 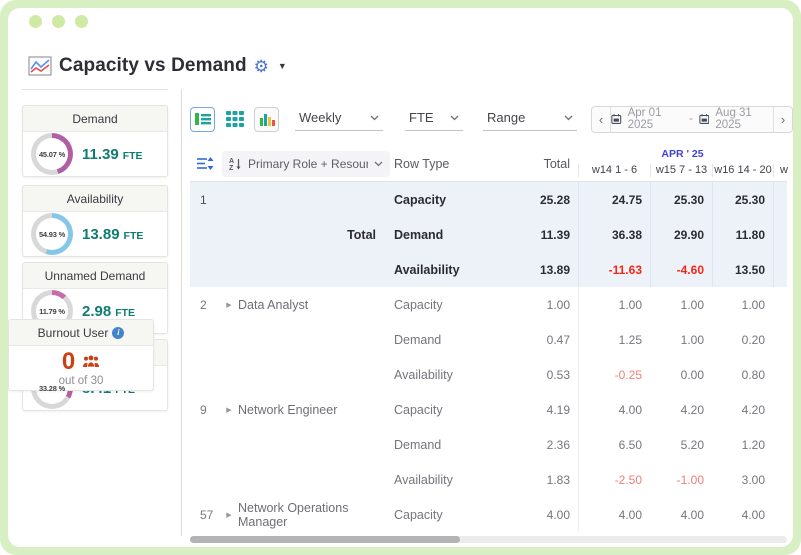 I want to click on total-value-cell: 2.36, so click(x=558, y=444).